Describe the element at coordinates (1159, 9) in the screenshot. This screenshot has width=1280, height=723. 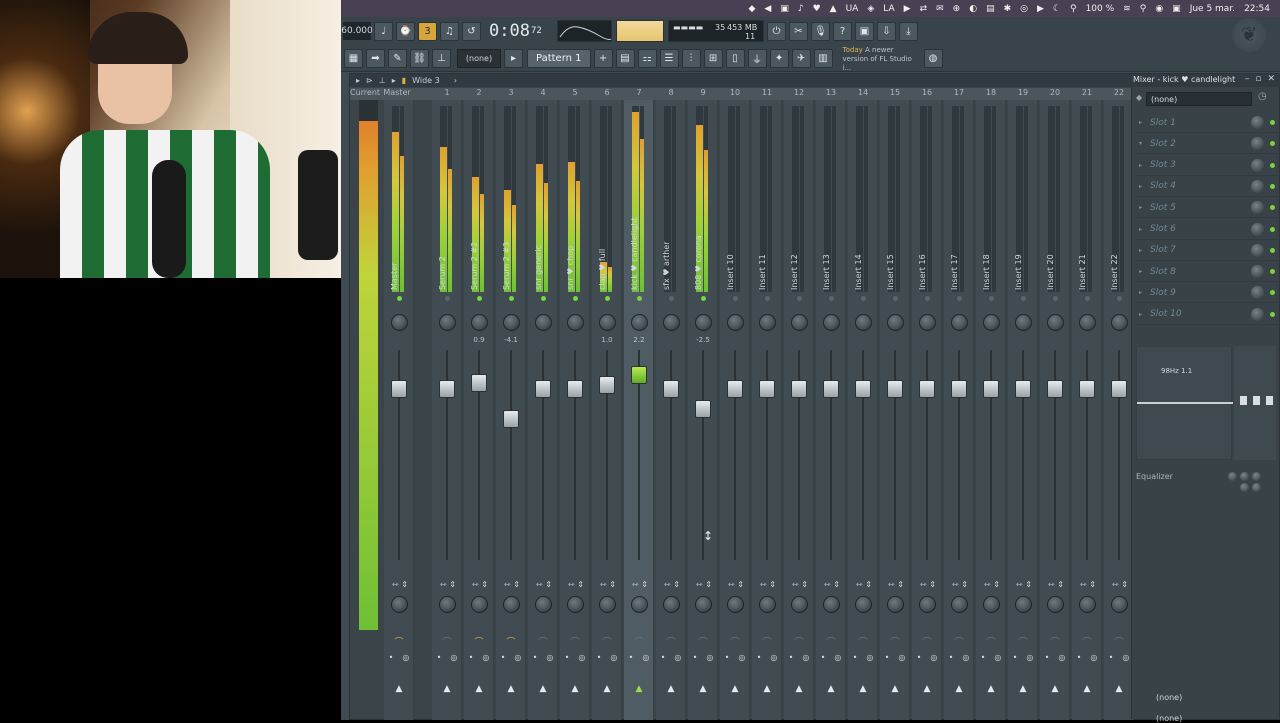
I see `menubar-item: ◉` at that location.